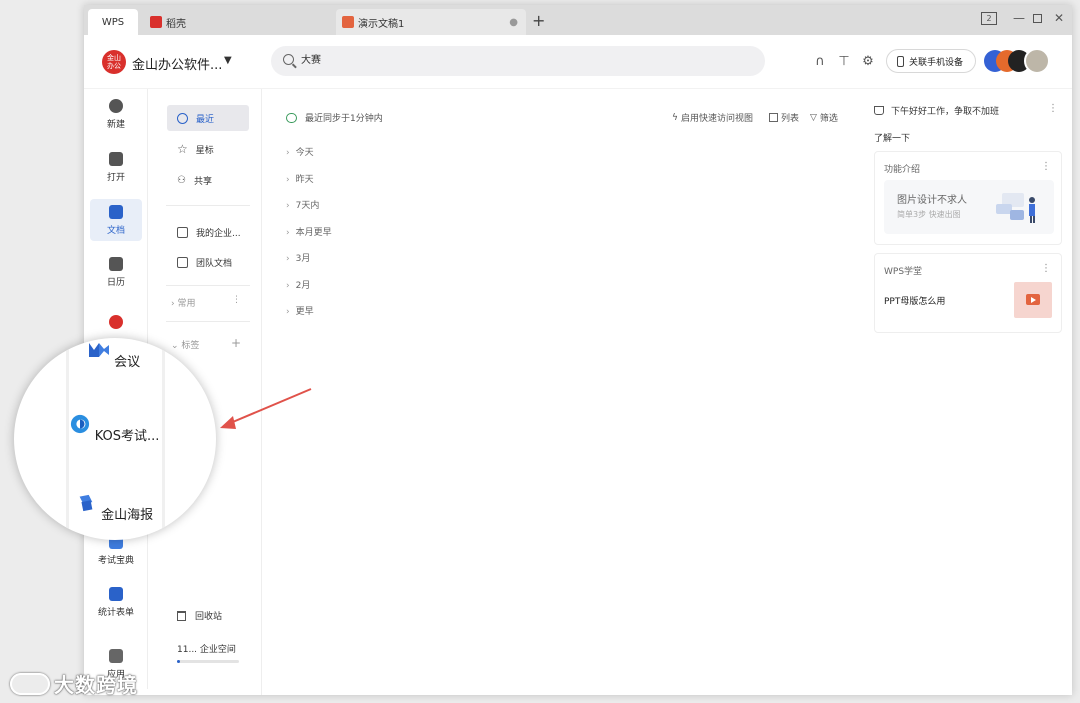 Image resolution: width=1080 pixels, height=703 pixels. What do you see at coordinates (266, 408) in the screenshot?
I see `annotation-arrow` at bounding box center [266, 408].